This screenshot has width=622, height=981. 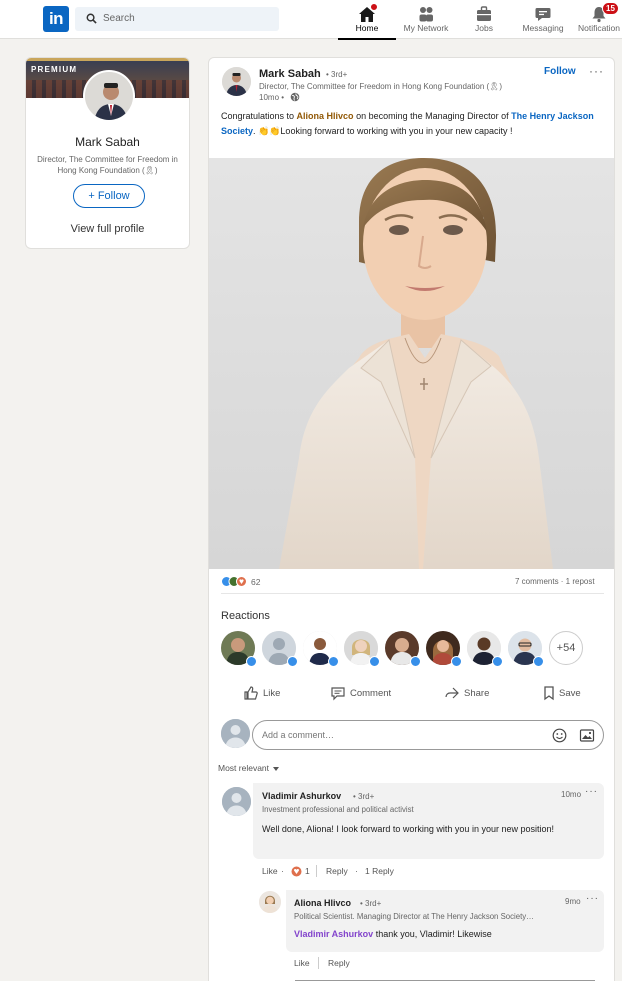 What do you see at coordinates (325, 116) in the screenshot?
I see `mention-aliona-hlivco: Aliona Hlivco` at bounding box center [325, 116].